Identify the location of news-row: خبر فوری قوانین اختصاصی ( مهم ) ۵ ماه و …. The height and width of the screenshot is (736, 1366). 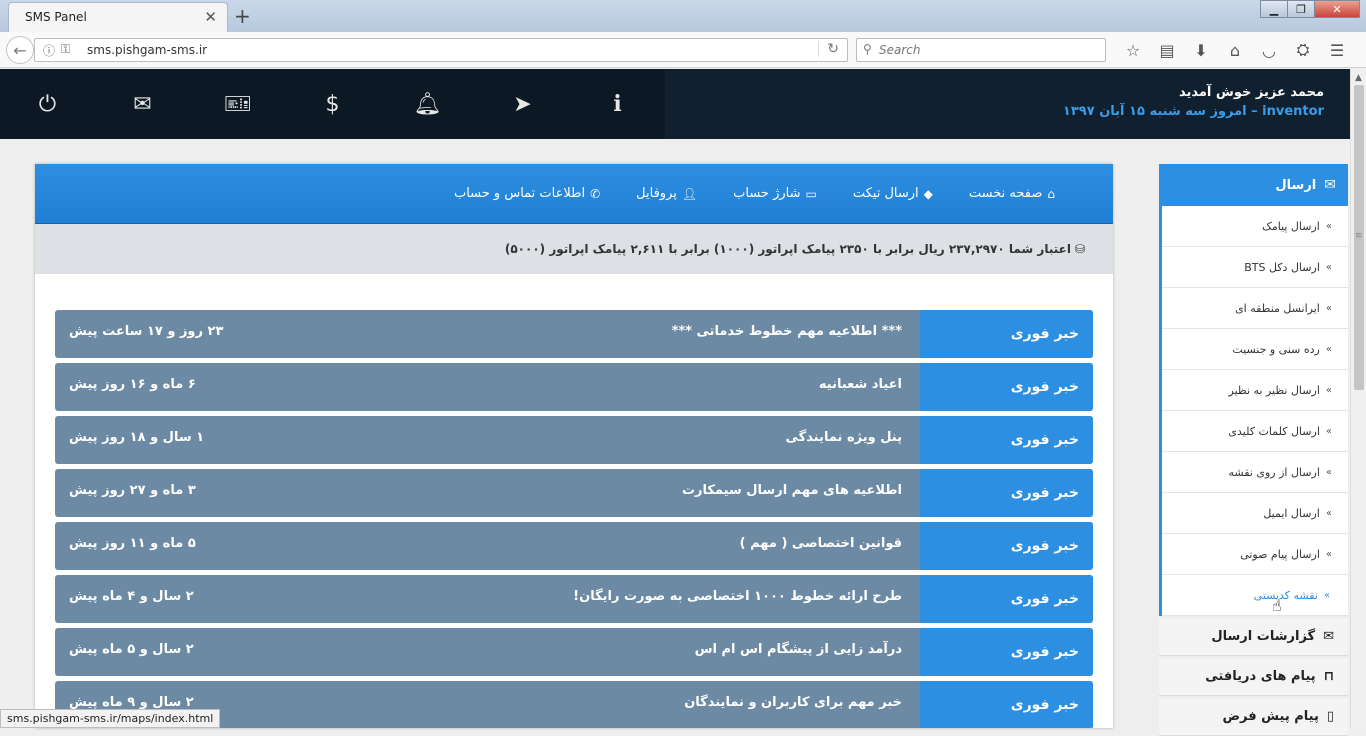
(574, 546).